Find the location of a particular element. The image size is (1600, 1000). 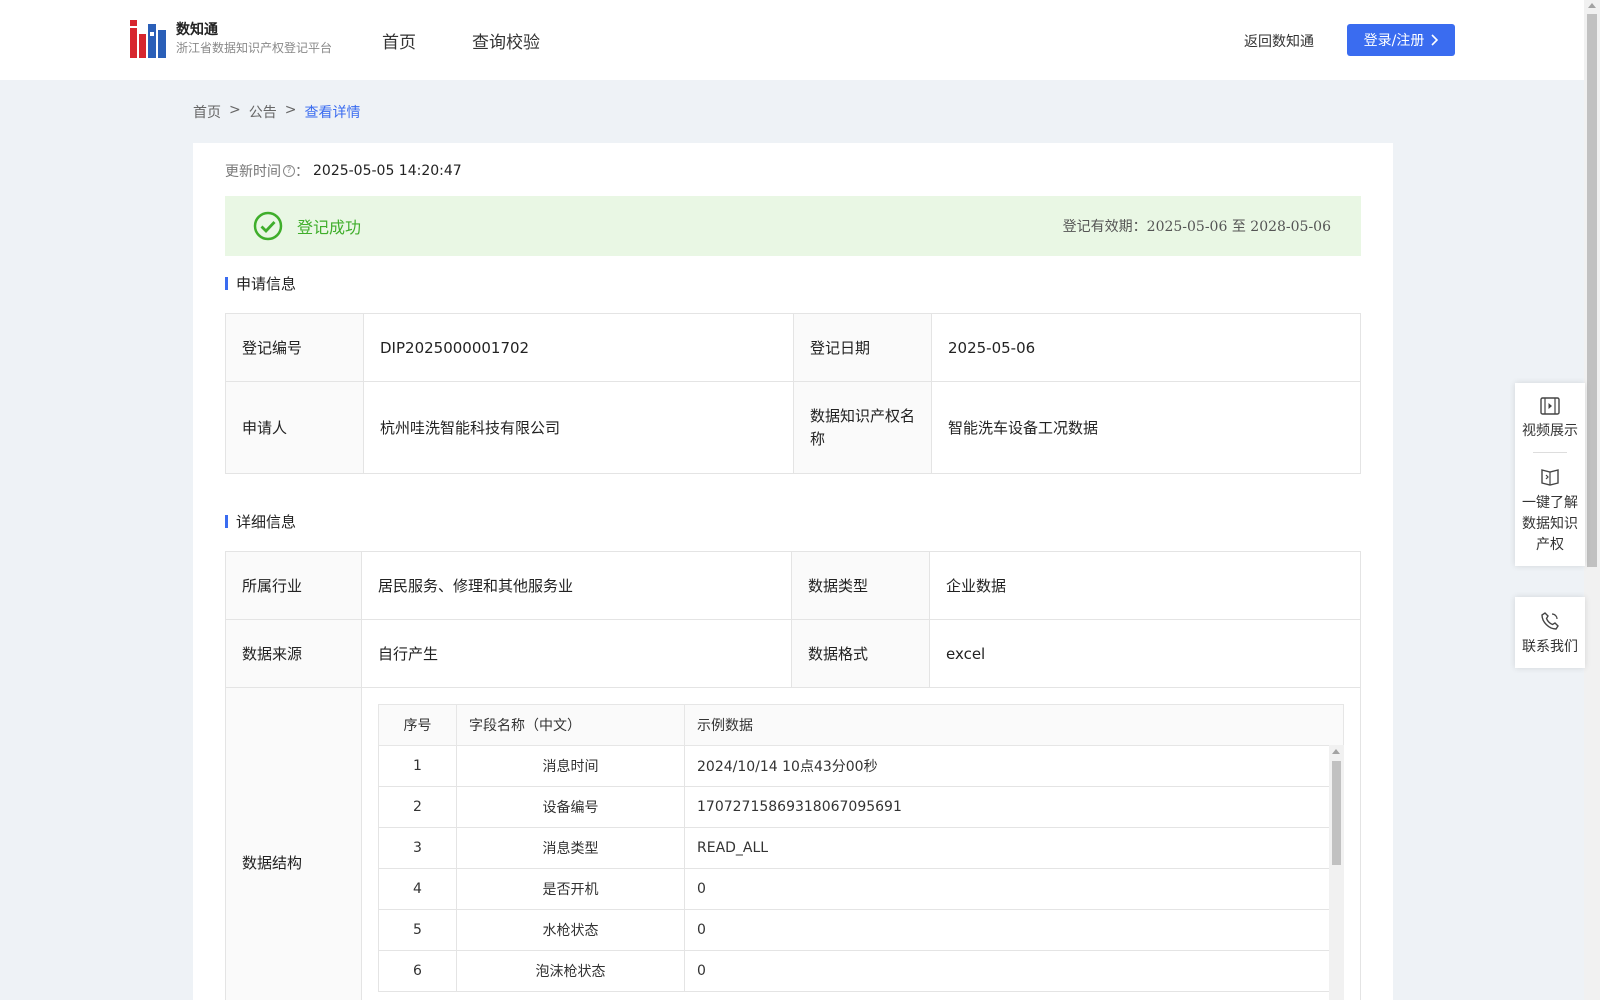

structure-scrollbar-thumb is located at coordinates (1336, 813).